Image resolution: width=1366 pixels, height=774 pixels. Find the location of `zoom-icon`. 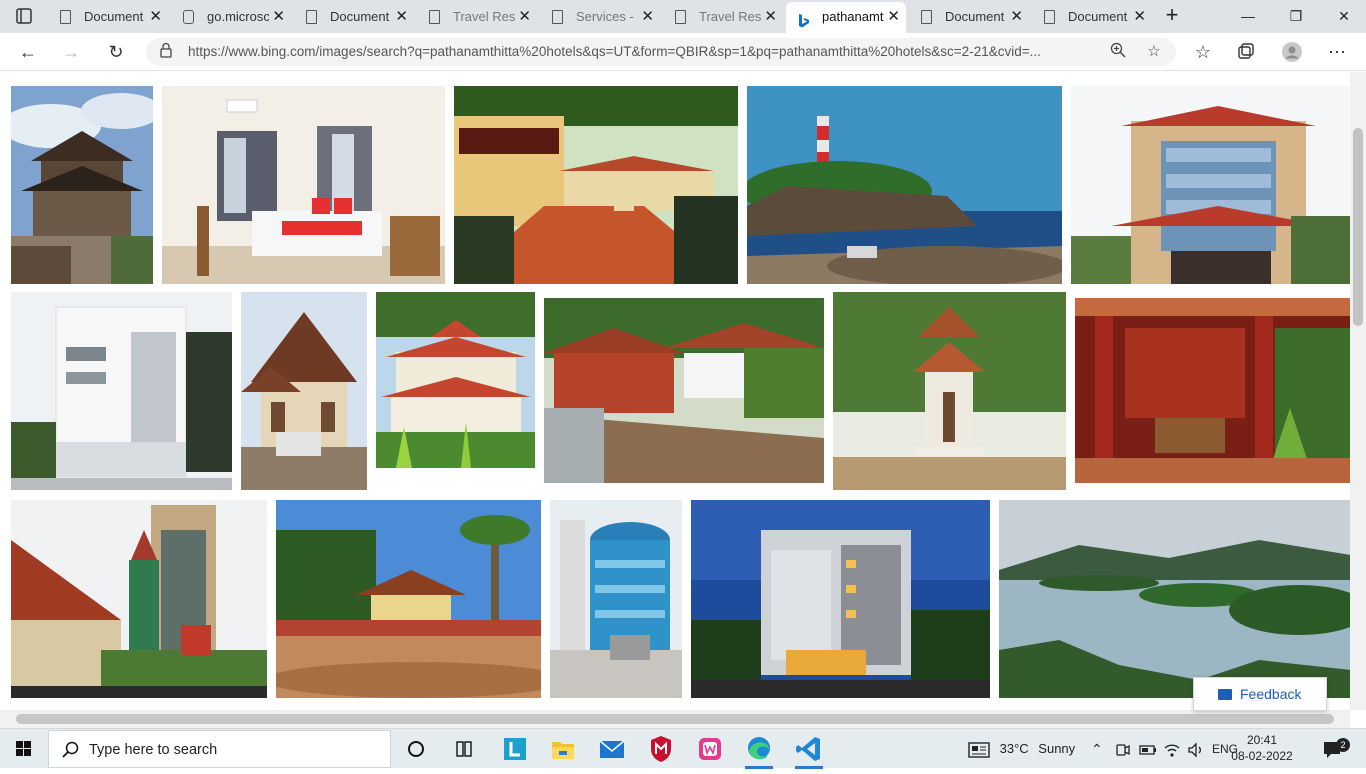

zoom-icon is located at coordinates (1118, 52).